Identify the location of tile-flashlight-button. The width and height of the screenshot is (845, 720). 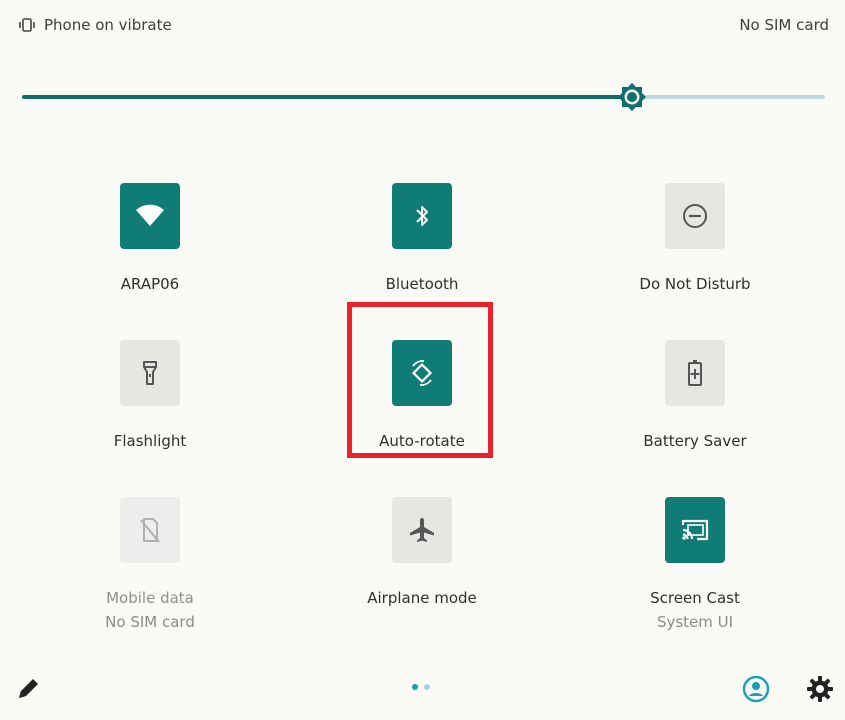
(150, 373).